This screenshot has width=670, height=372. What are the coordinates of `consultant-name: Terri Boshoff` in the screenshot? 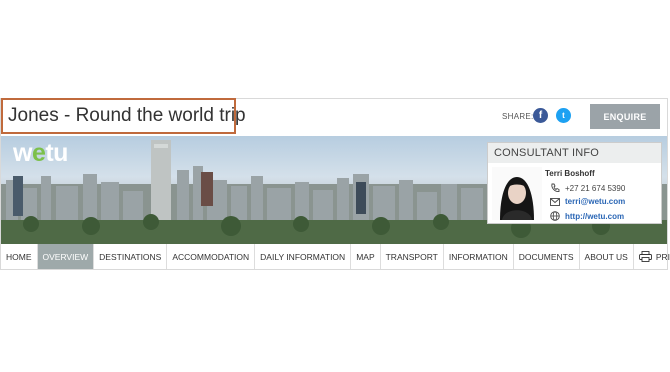 It's located at (570, 173).